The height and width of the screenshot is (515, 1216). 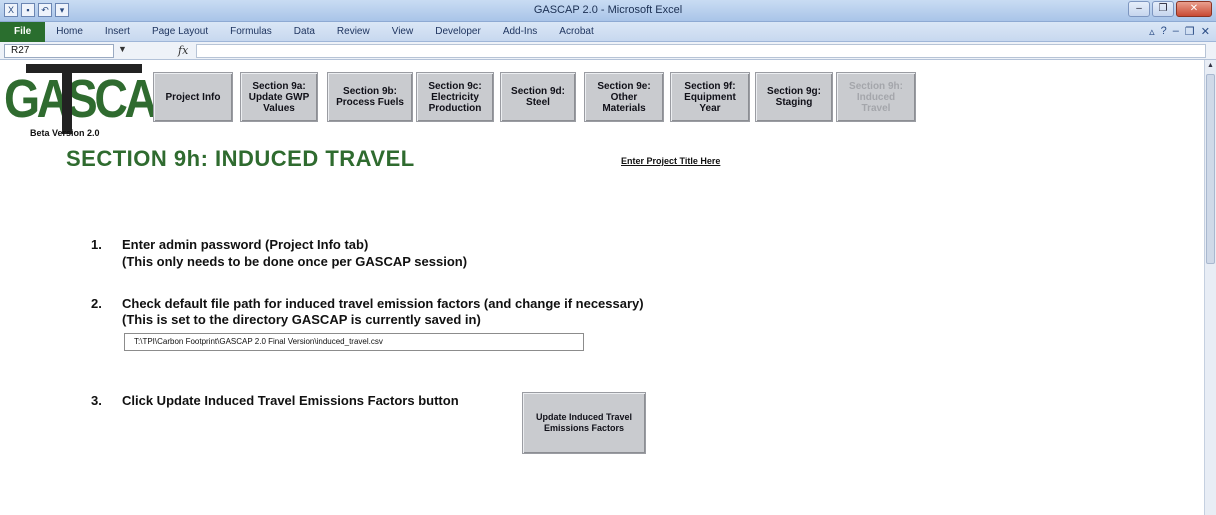 I want to click on window-controls: – ❐ ✕, so click(x=1170, y=9).